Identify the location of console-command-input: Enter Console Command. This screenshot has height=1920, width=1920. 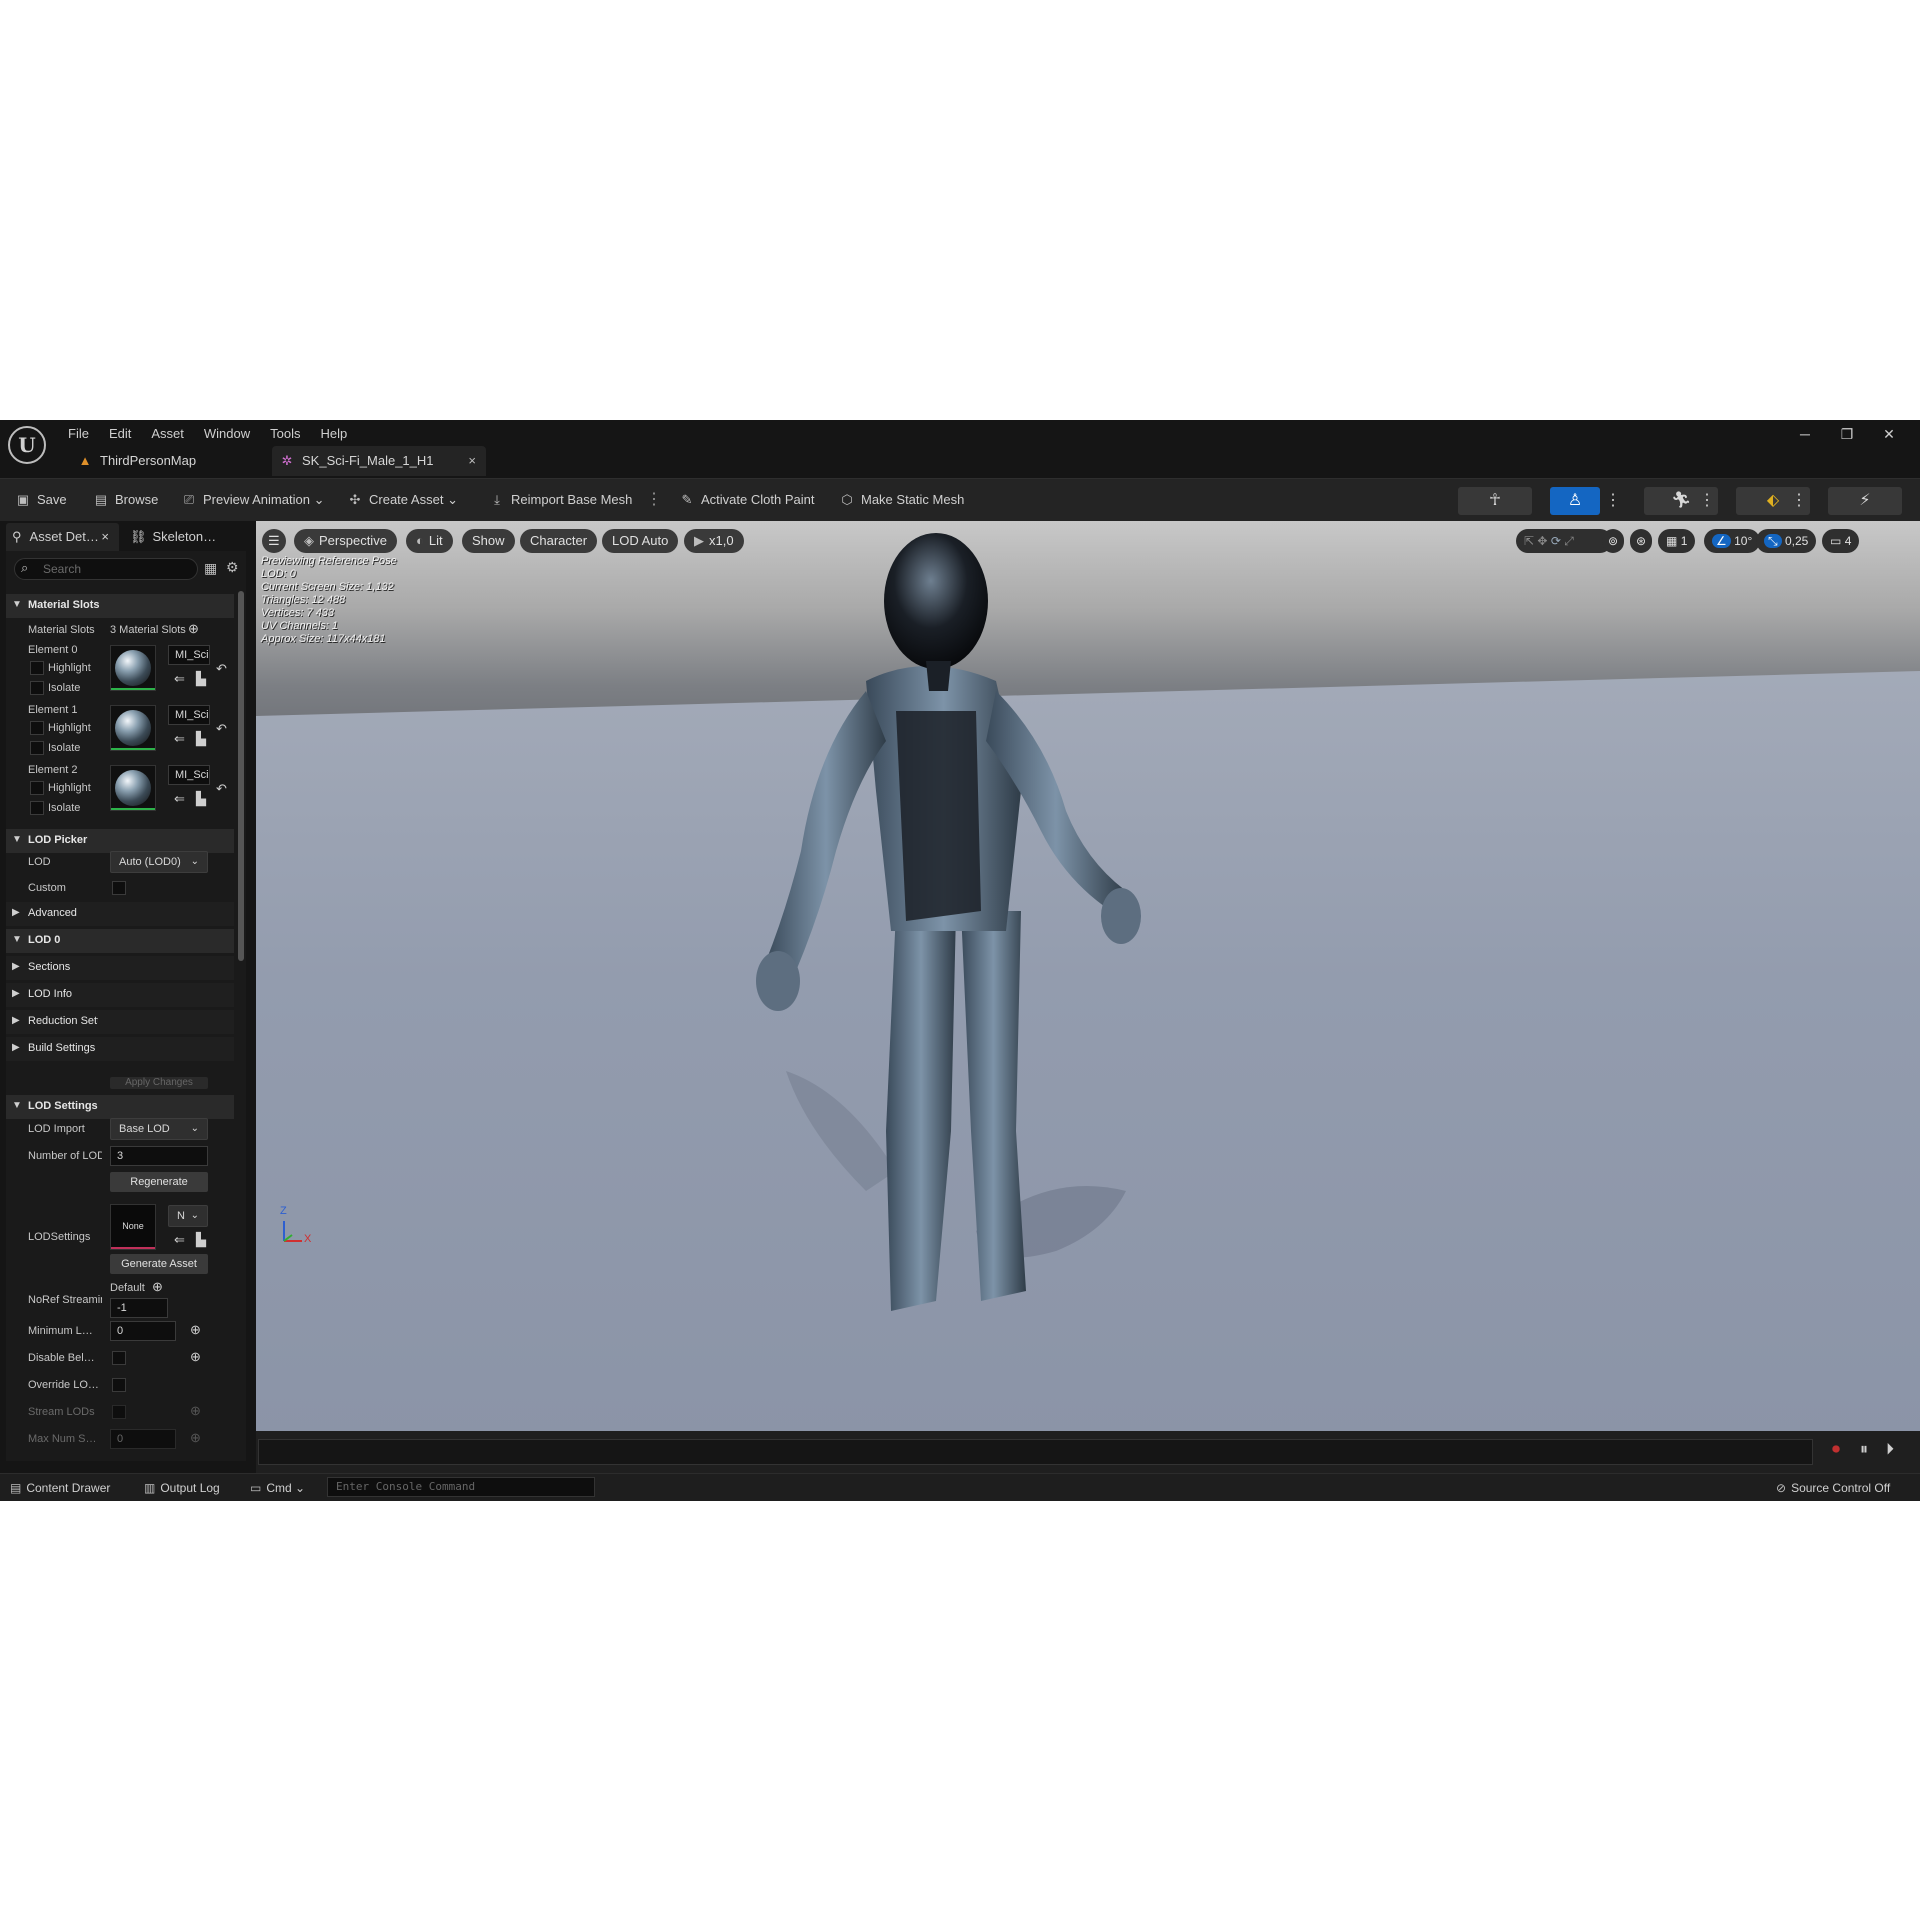
(461, 1487).